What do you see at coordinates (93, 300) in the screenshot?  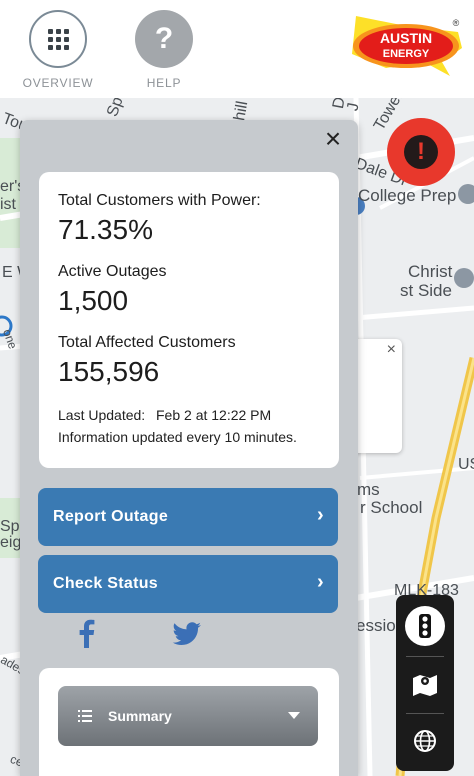 I see `active-outages-value: 1,500` at bounding box center [93, 300].